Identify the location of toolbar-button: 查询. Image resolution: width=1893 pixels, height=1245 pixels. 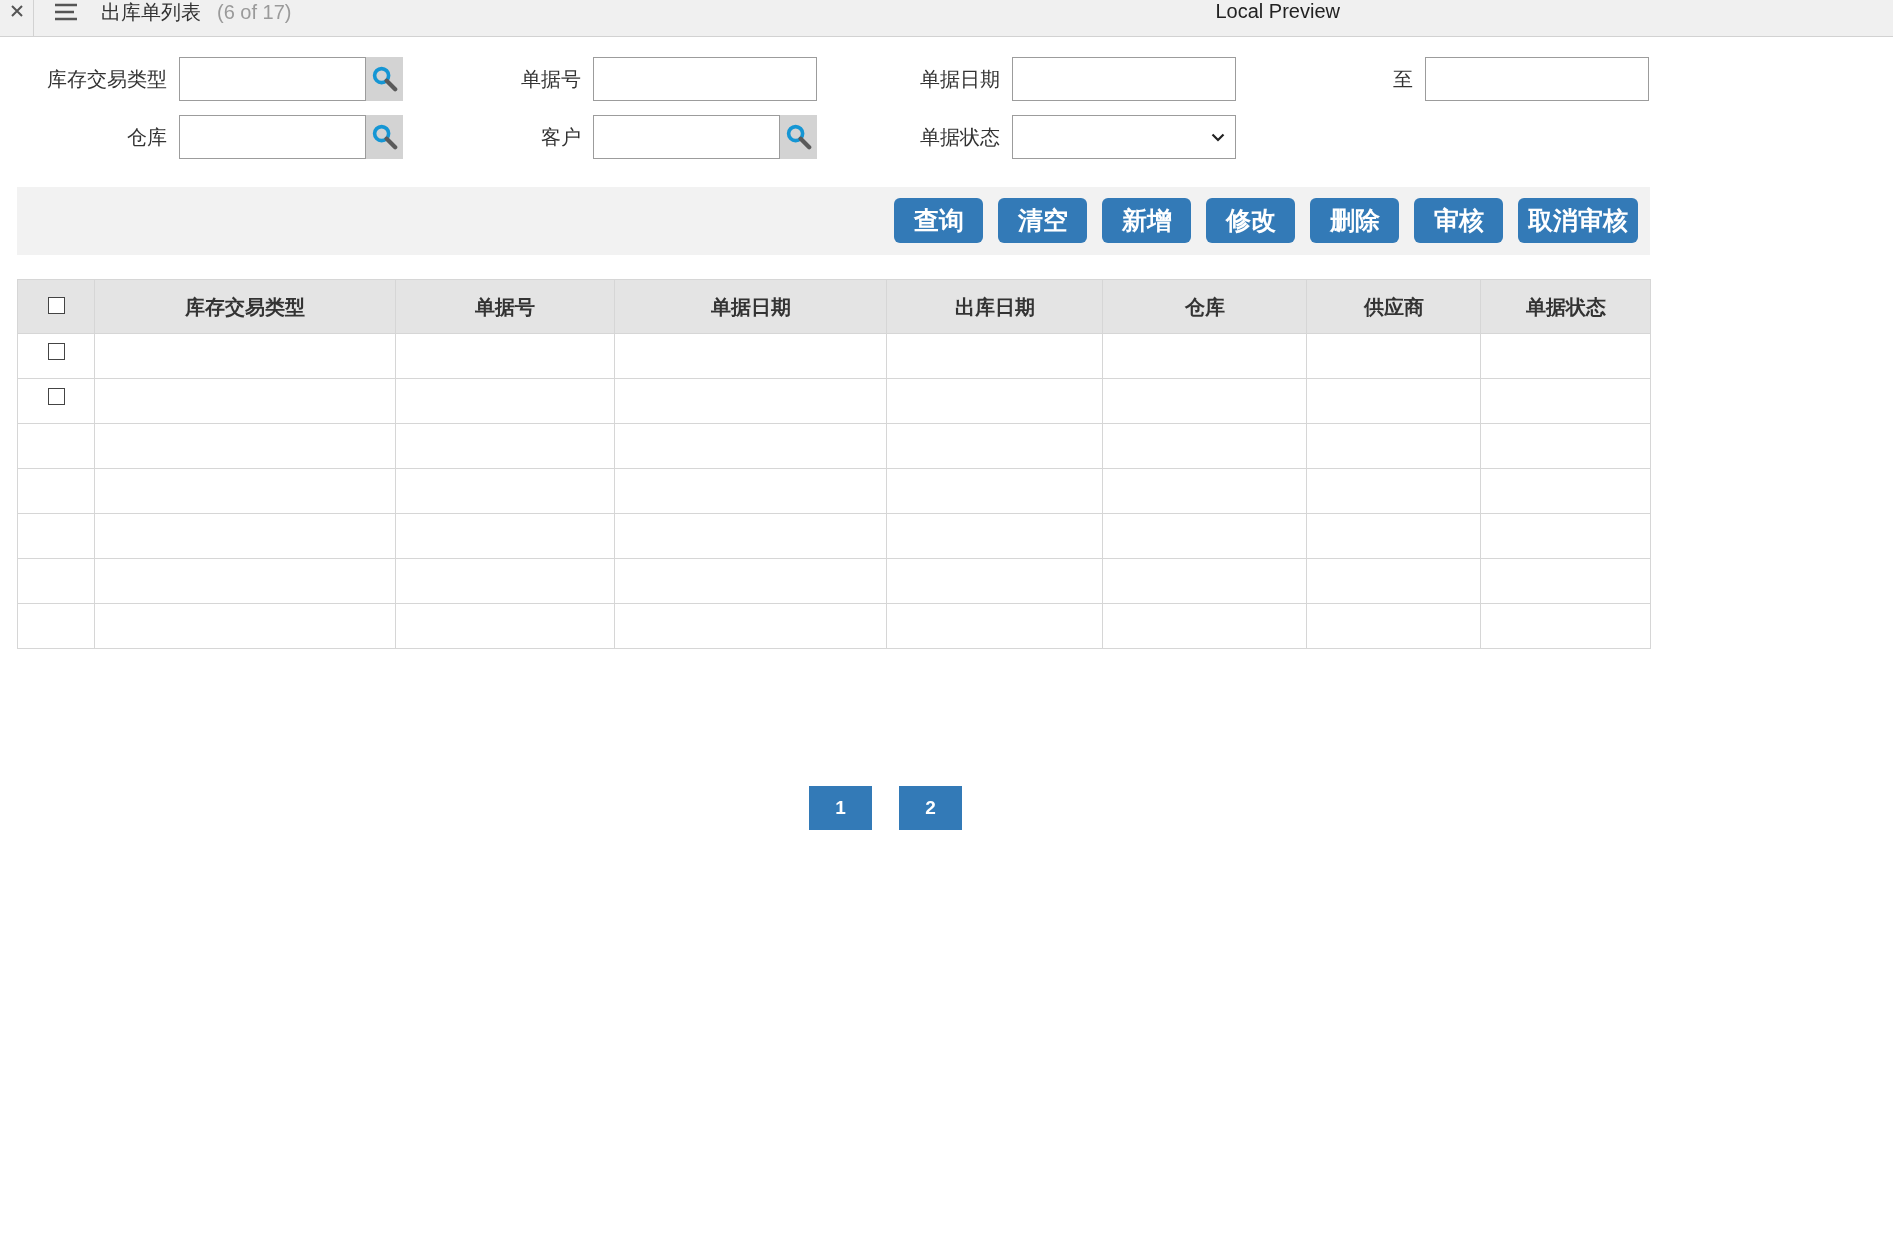
(938, 220).